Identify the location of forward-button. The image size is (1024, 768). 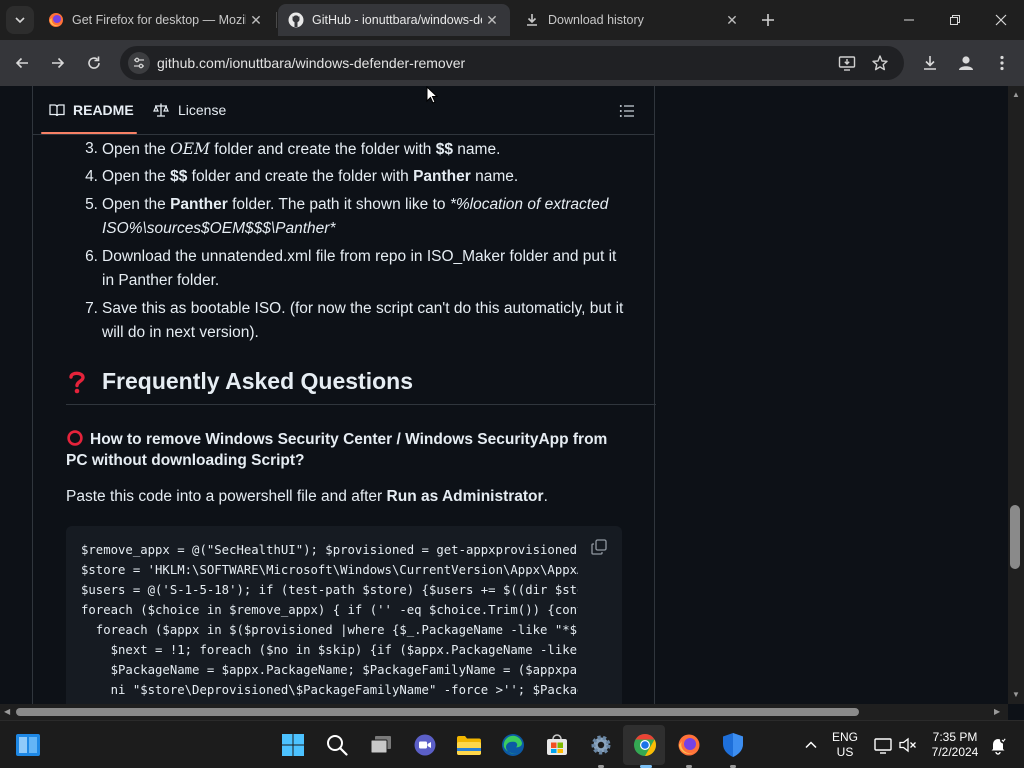
(58, 63).